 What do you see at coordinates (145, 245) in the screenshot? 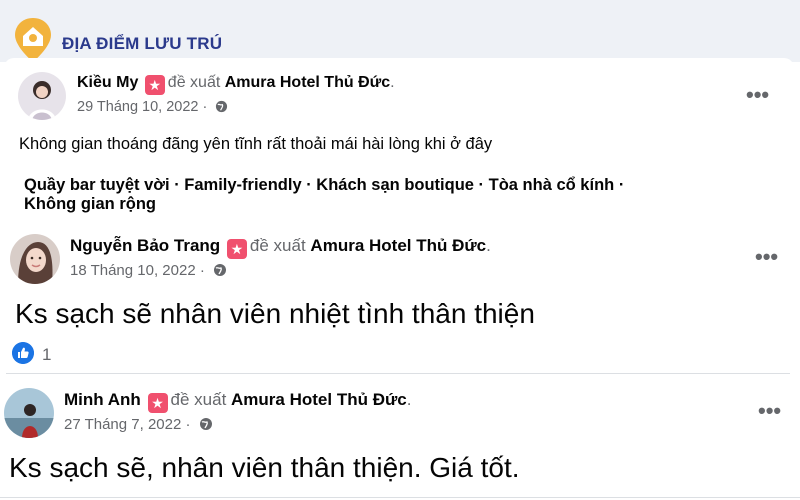
I see `author-name: Nguyễn Bảo Trang` at bounding box center [145, 245].